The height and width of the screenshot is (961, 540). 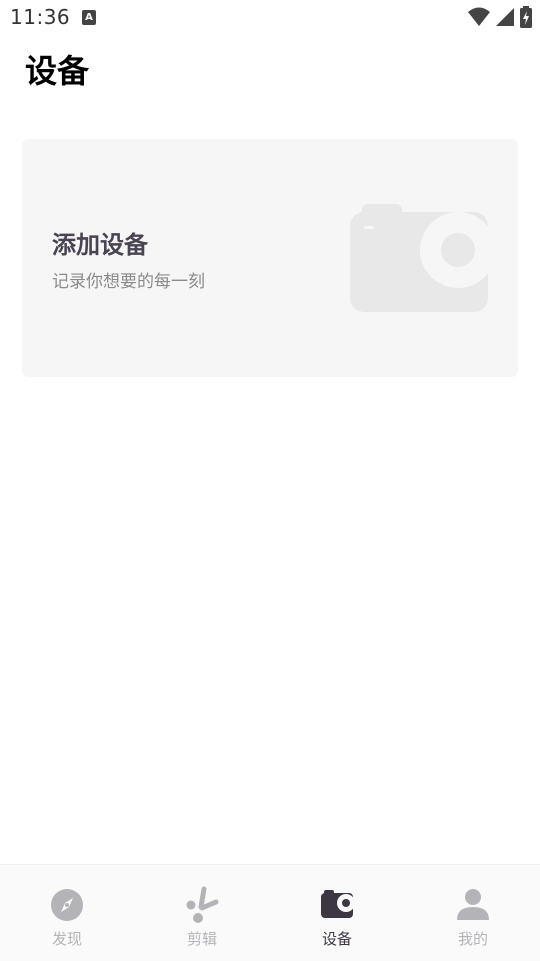 I want to click on tab-edit: 剪辑, so click(x=202, y=913).